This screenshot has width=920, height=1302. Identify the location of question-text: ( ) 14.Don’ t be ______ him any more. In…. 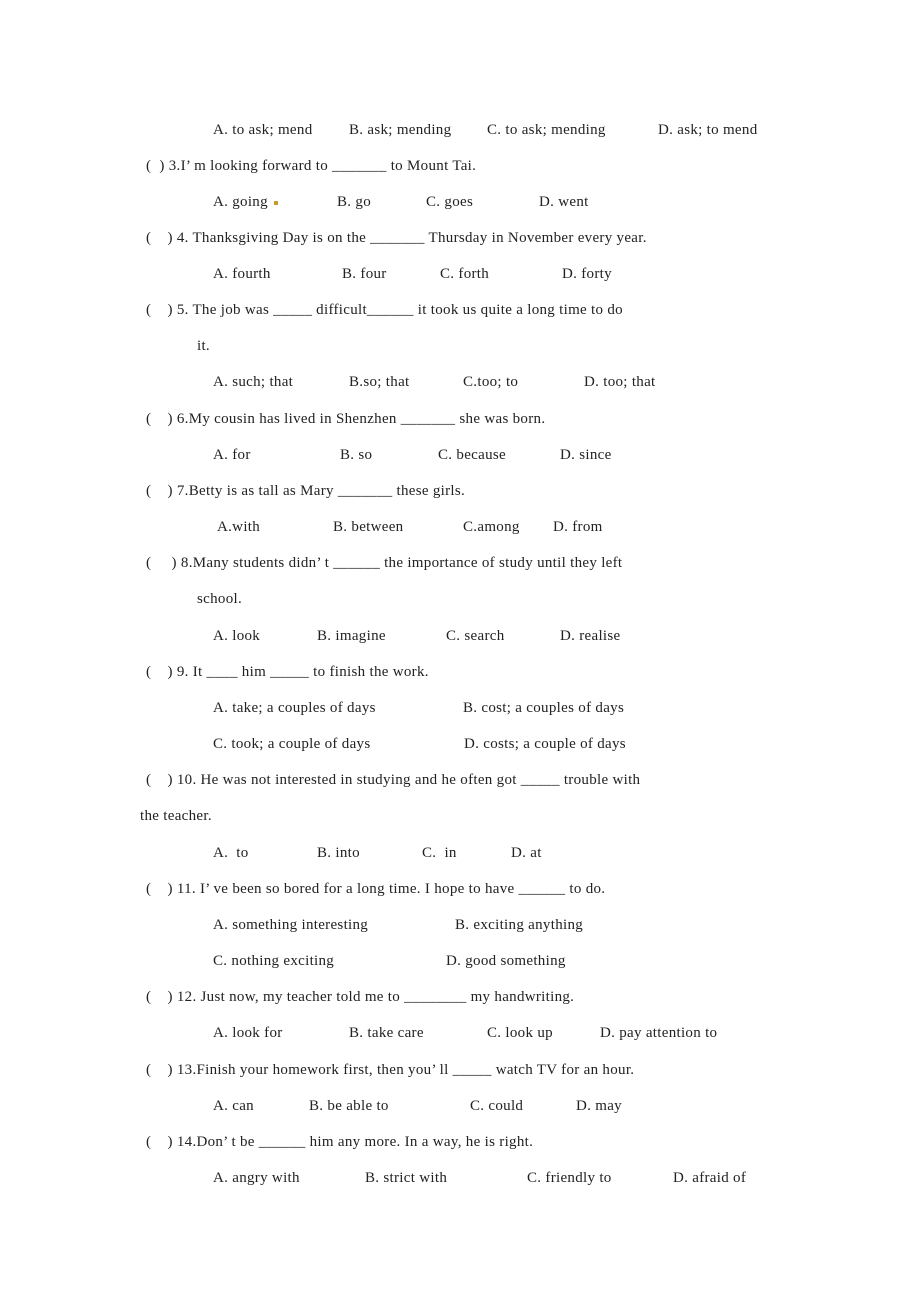
(340, 1142).